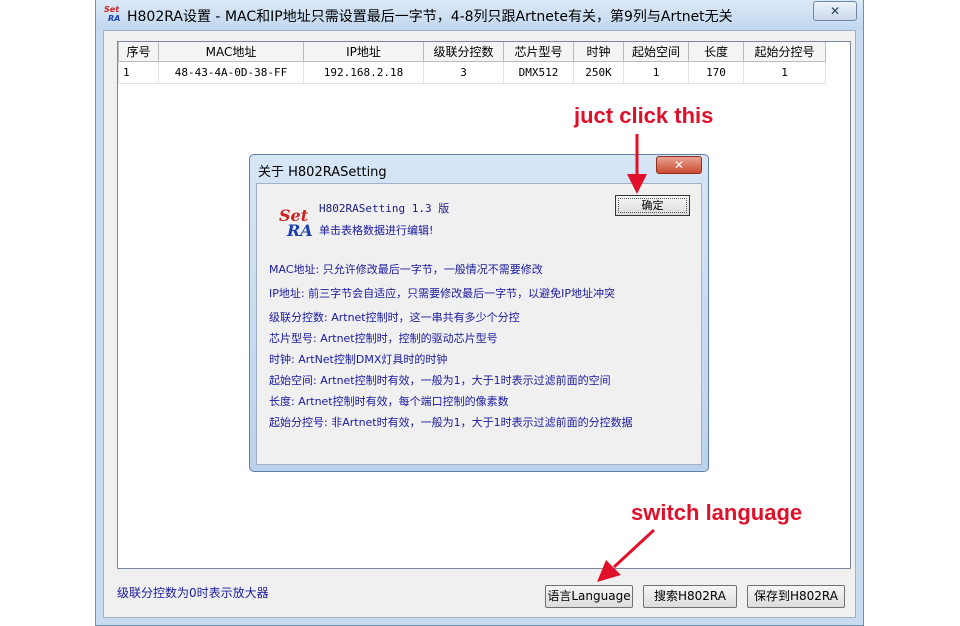 The width and height of the screenshot is (960, 626). What do you see at coordinates (626, 358) in the screenshot?
I see `annotation-arrows` at bounding box center [626, 358].